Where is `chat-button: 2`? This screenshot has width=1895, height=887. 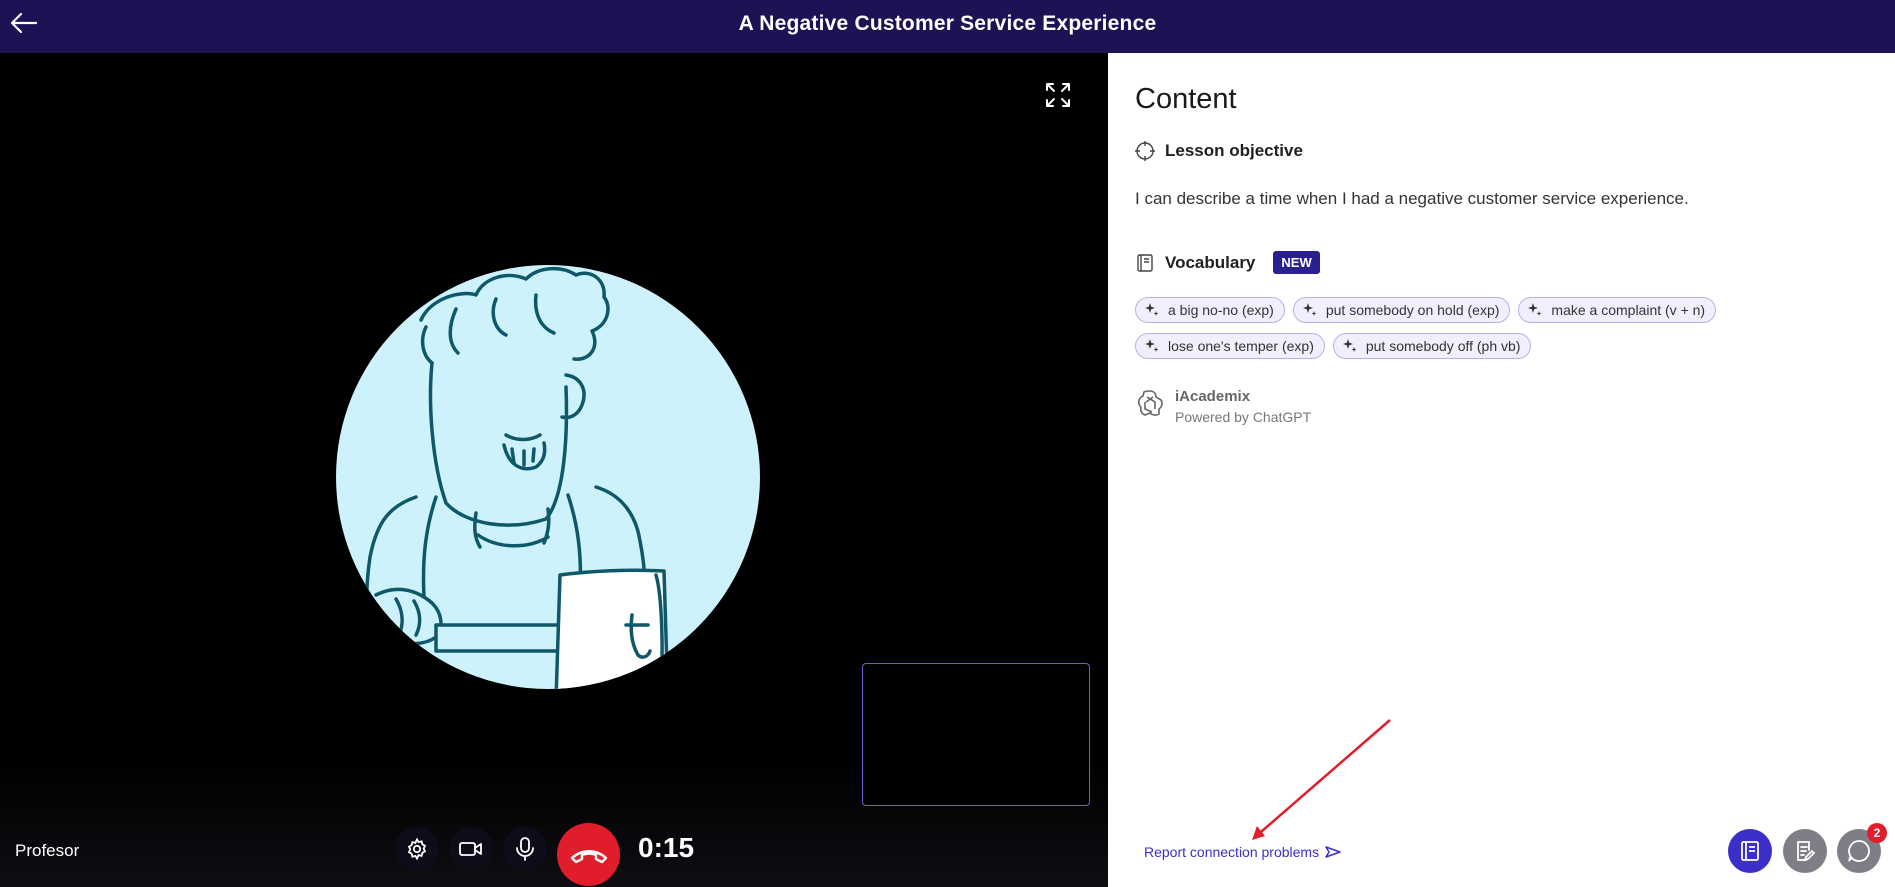
chat-button: 2 is located at coordinates (1862, 848).